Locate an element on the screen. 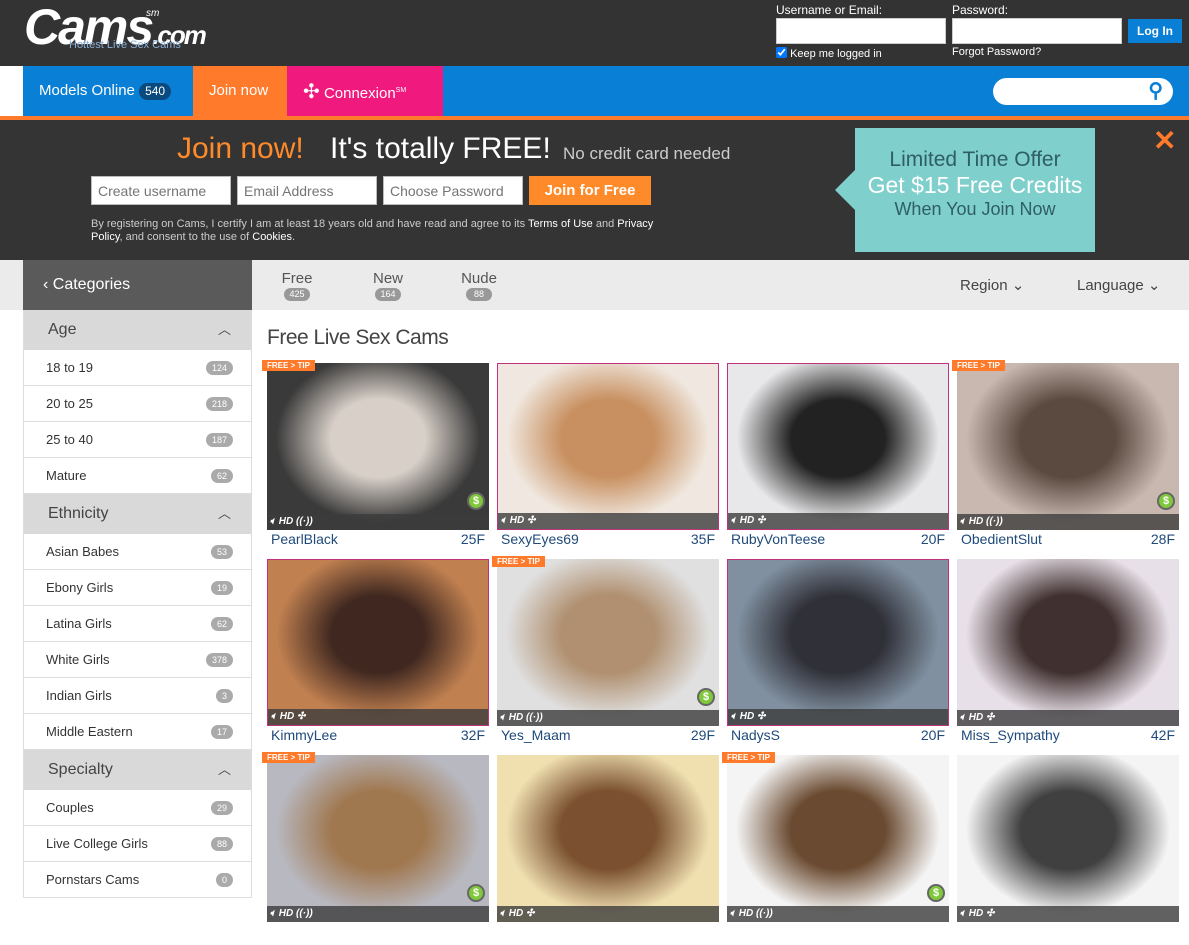 This screenshot has height=945, width=1189. model-name: PearlBlack is located at coordinates (304, 539).